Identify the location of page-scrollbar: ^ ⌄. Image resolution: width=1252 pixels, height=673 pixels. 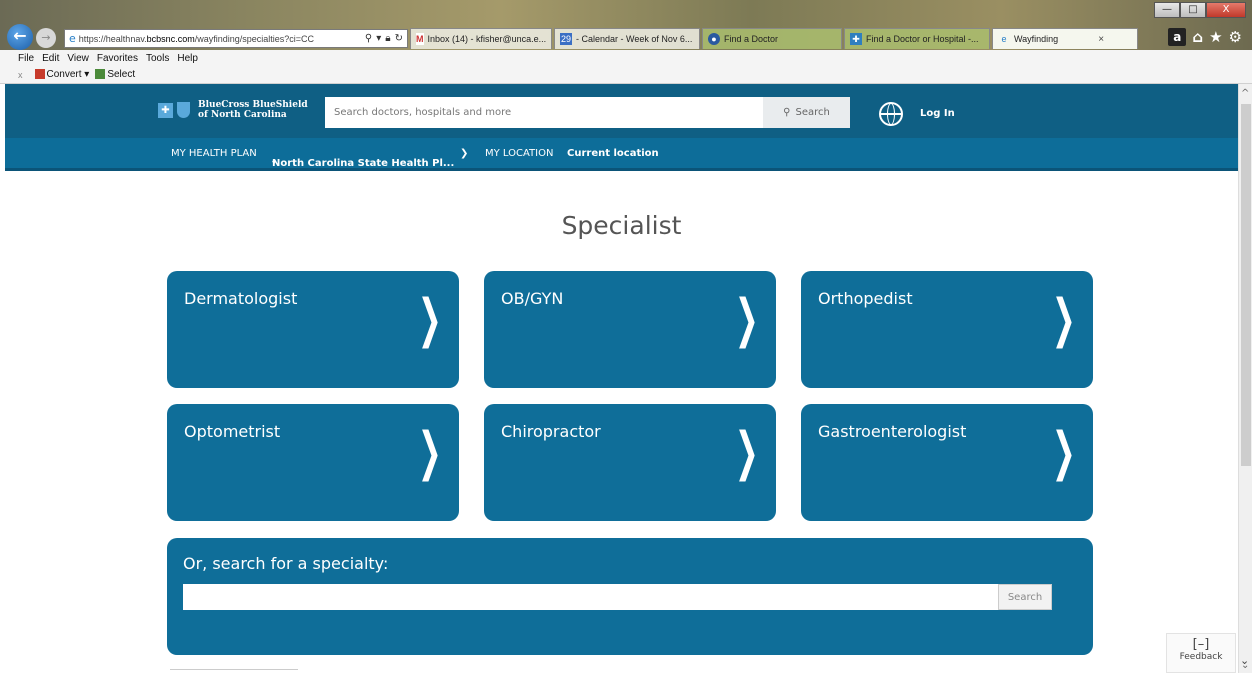
(1245, 378).